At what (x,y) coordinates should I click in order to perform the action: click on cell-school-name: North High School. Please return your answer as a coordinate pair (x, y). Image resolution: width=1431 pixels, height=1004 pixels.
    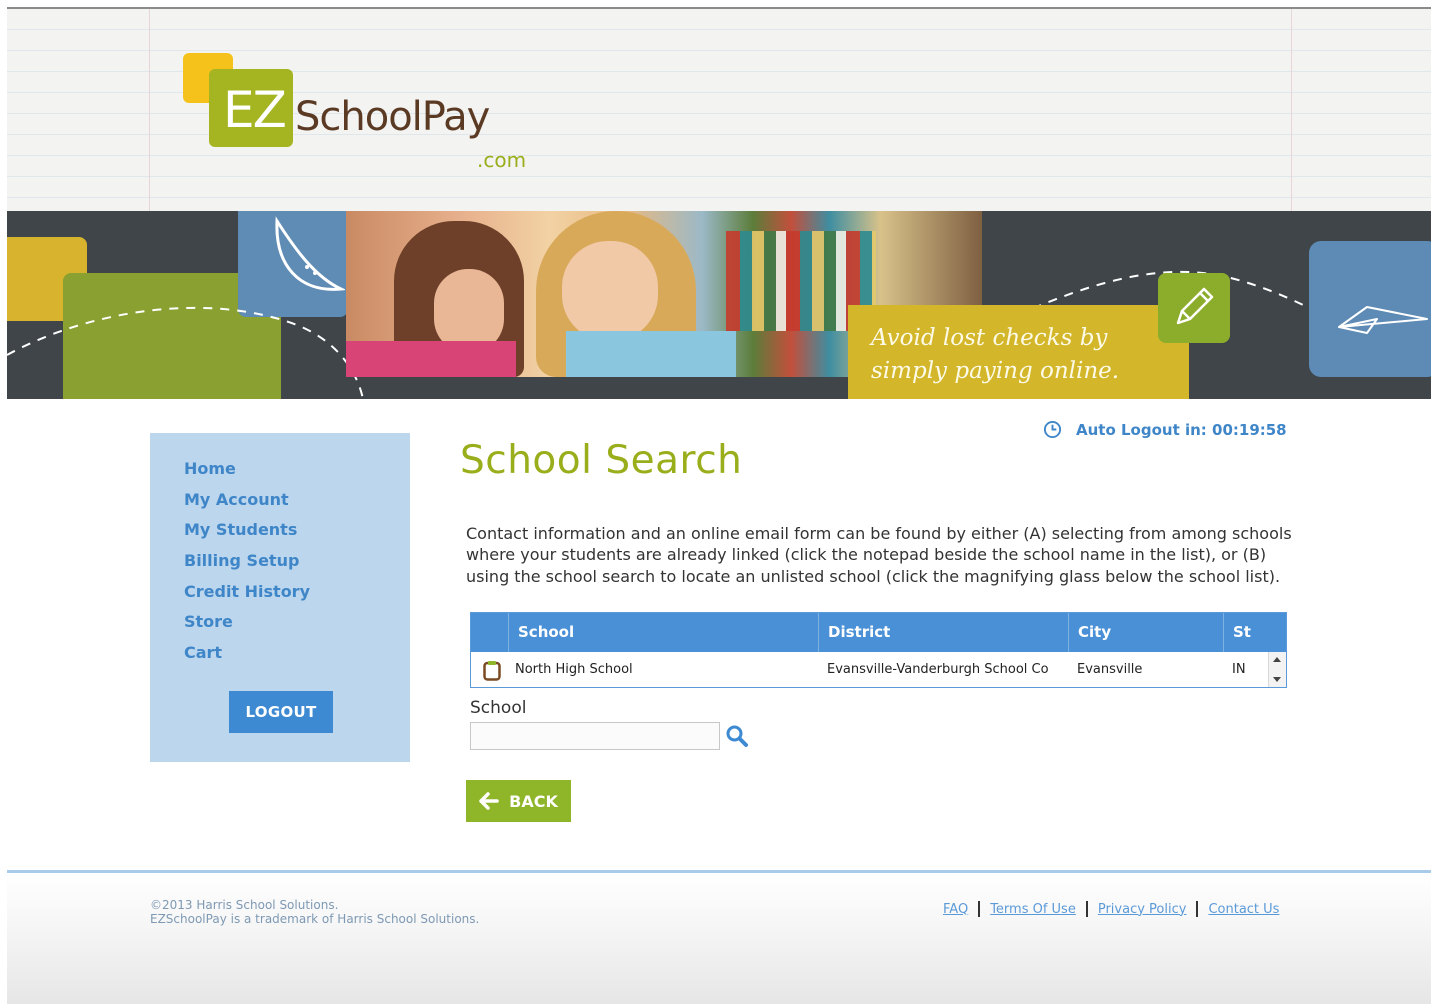
    Looking at the image, I should click on (574, 669).